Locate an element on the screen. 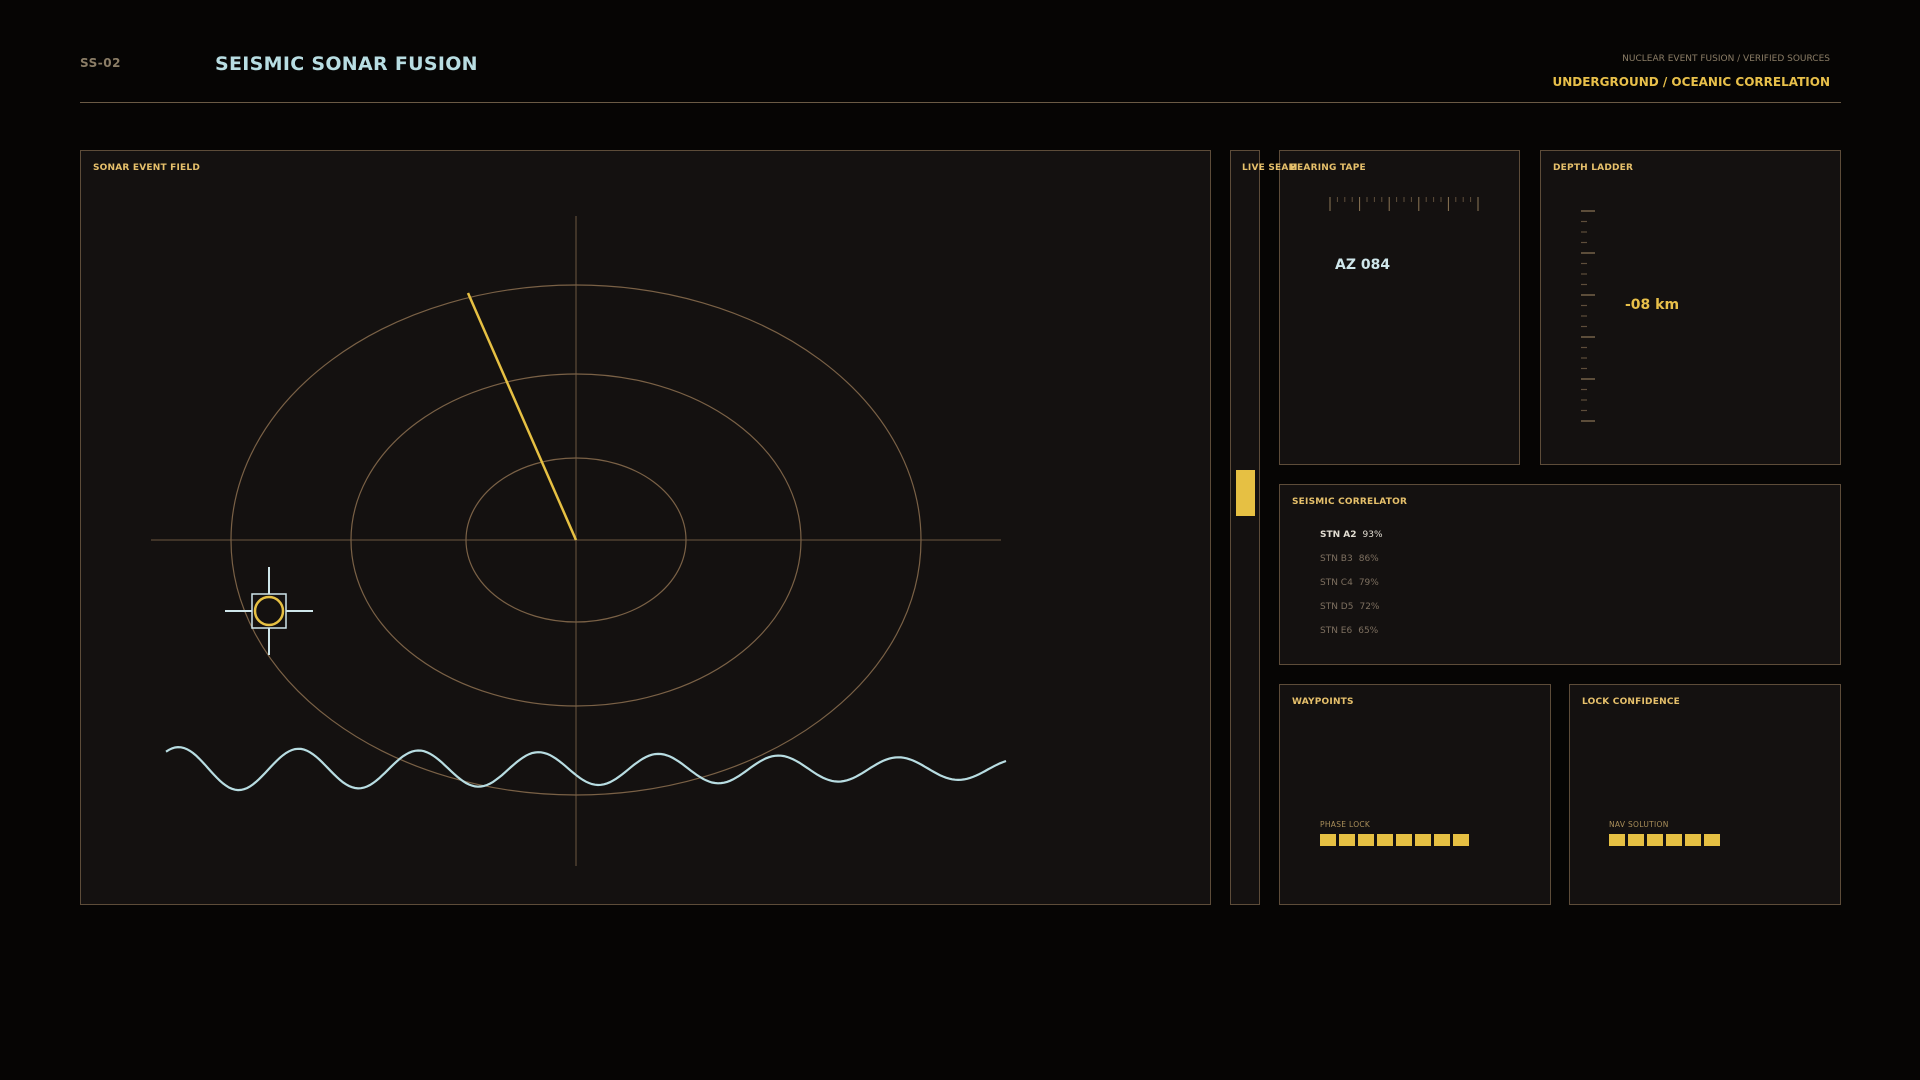  sweep-line is located at coordinates (522, 416).